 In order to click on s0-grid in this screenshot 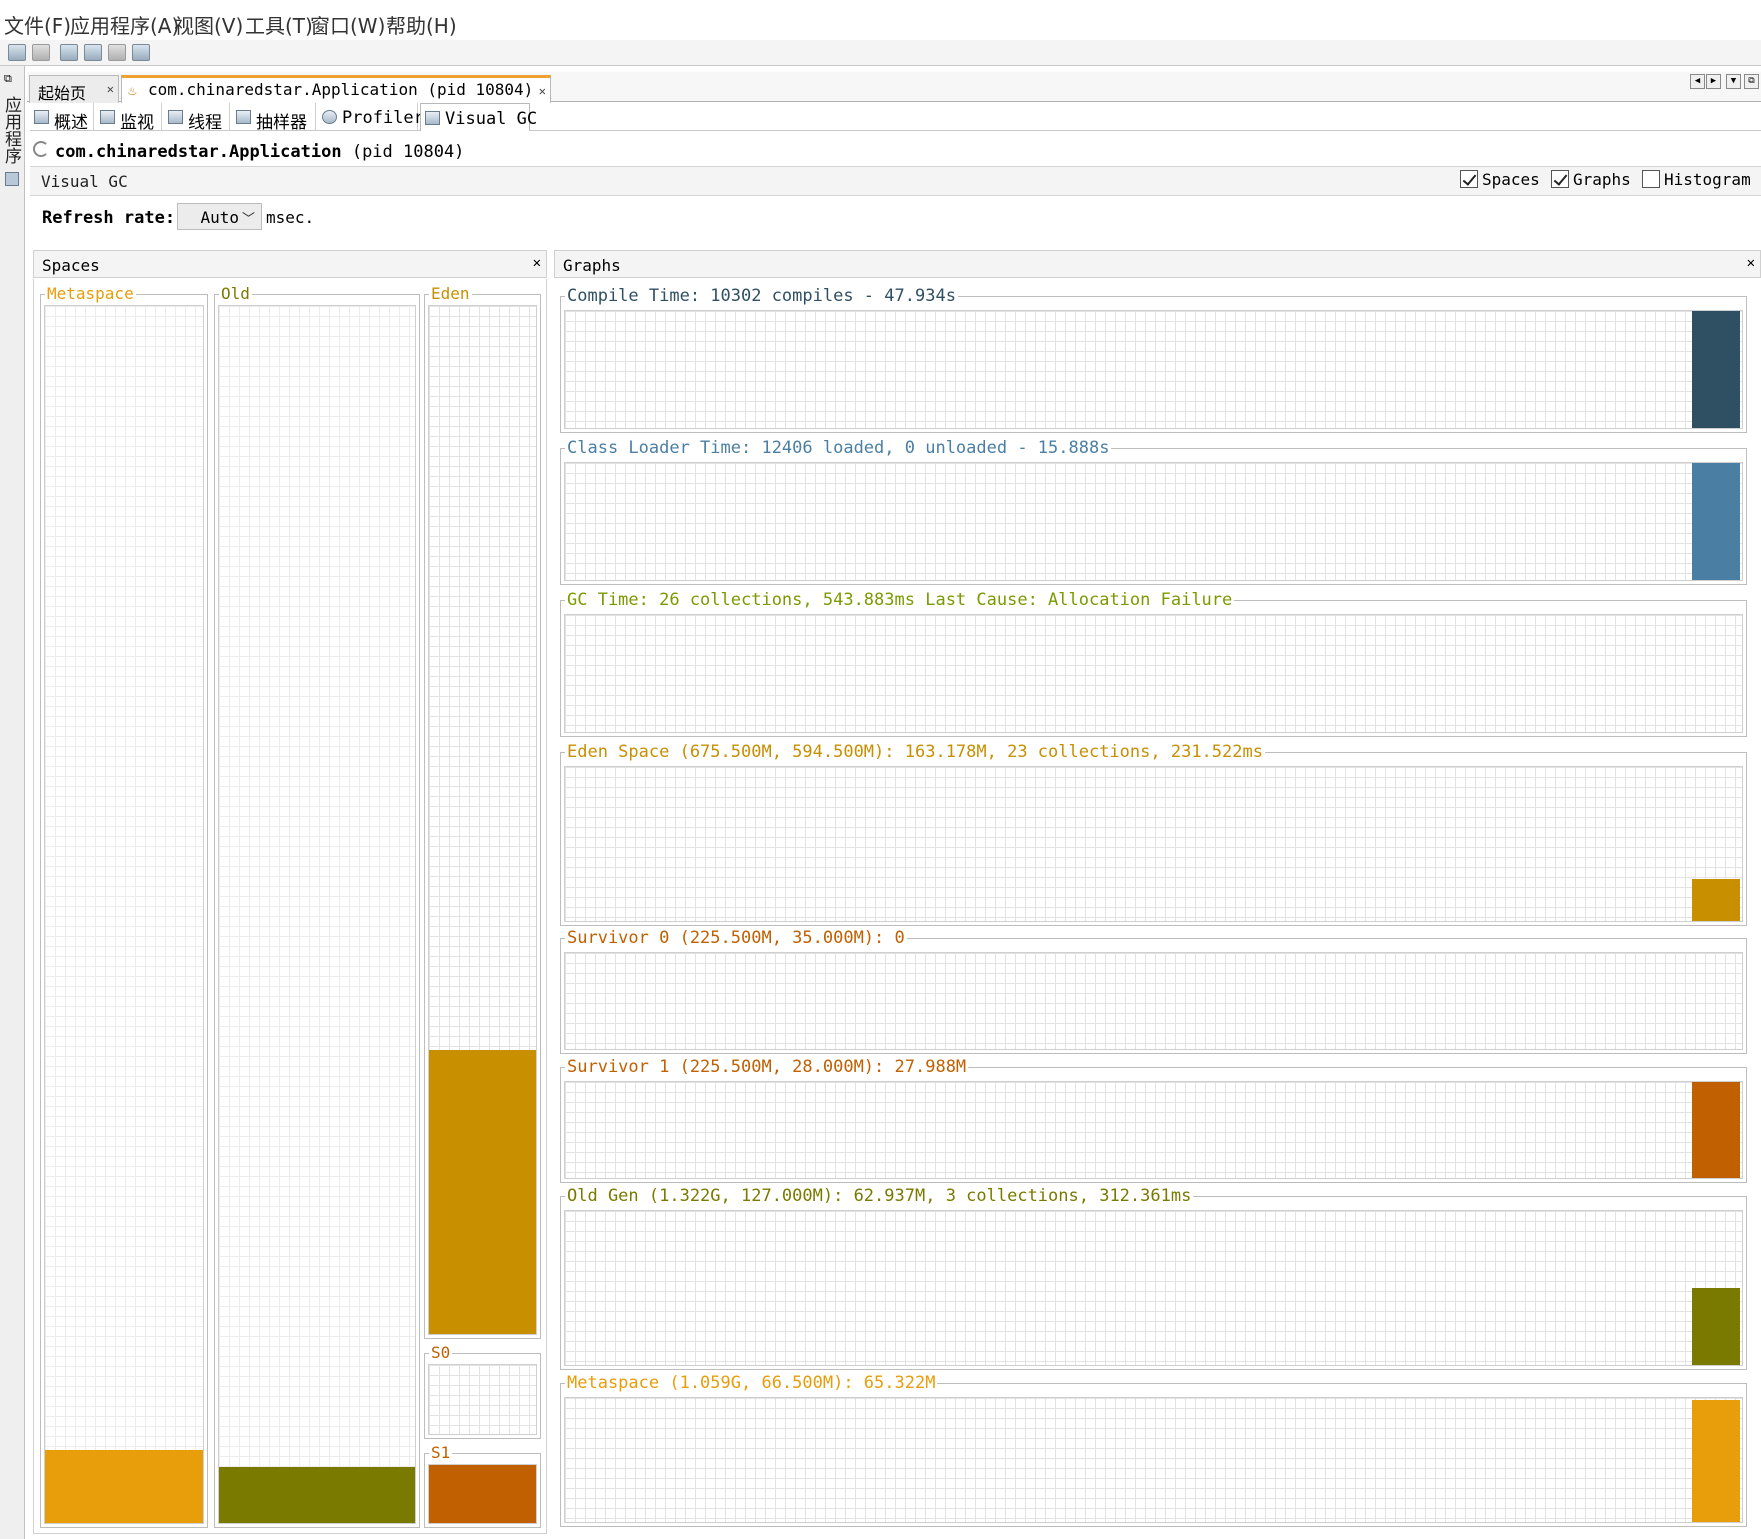, I will do `click(482, 1399)`.